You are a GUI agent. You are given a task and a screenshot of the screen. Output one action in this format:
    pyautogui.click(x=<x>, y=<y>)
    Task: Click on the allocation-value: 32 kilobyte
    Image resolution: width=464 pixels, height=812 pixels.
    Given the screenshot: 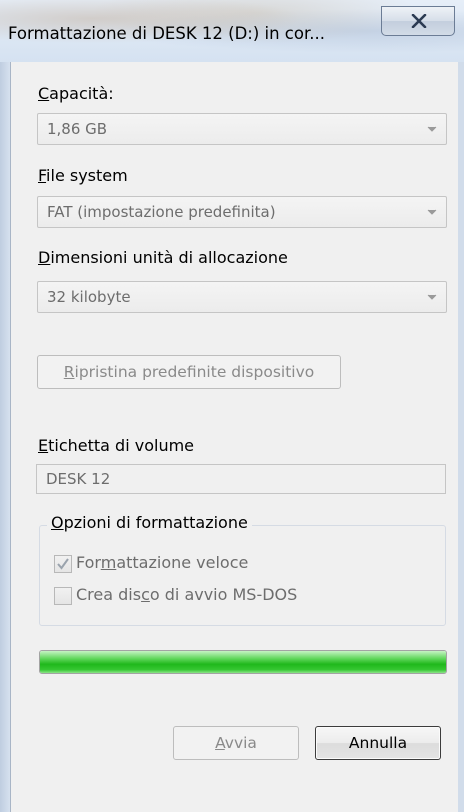 What is the action you would take?
    pyautogui.click(x=89, y=297)
    